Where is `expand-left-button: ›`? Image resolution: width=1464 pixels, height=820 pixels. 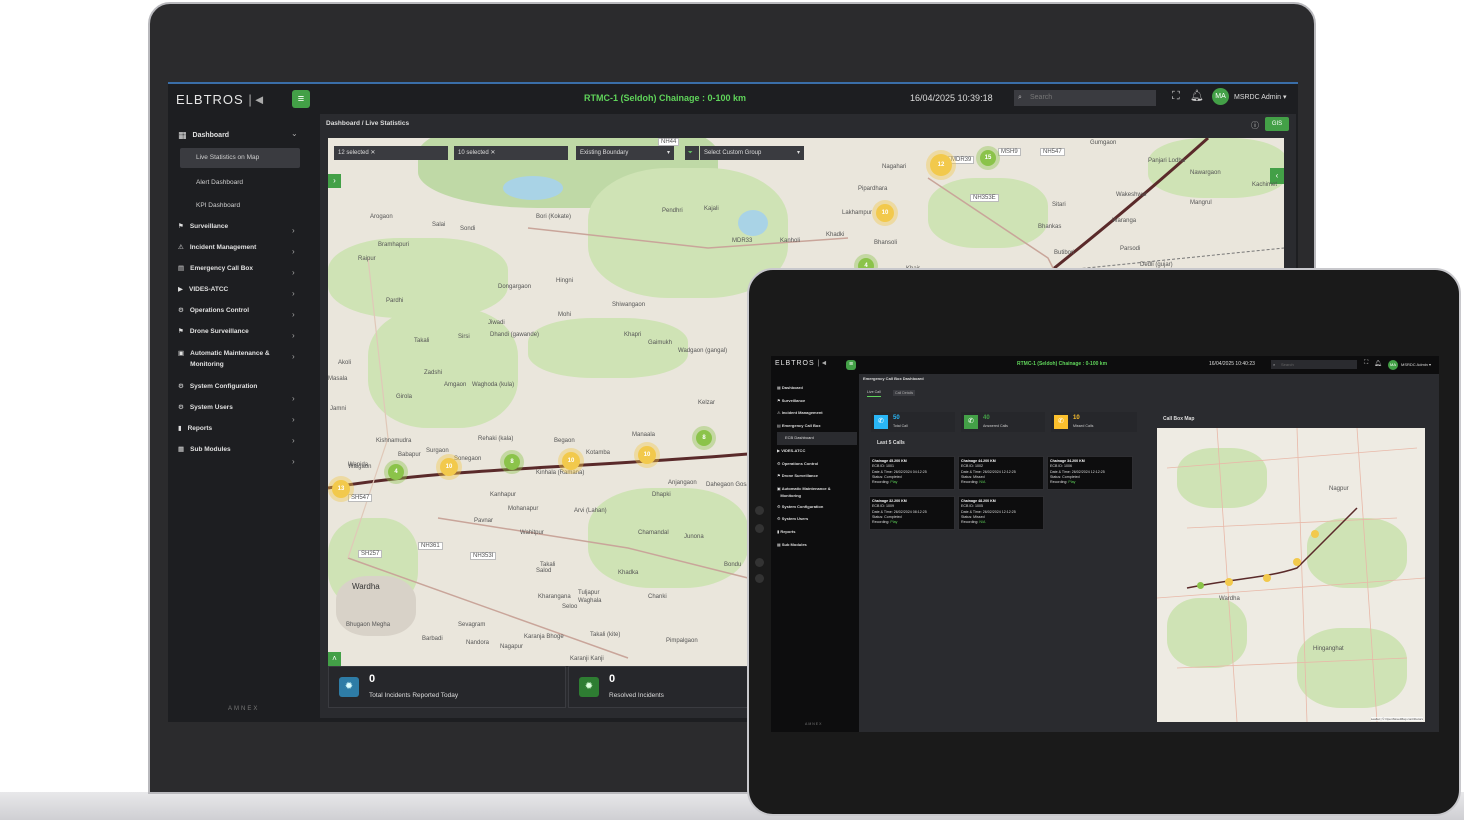 expand-left-button: › is located at coordinates (334, 181).